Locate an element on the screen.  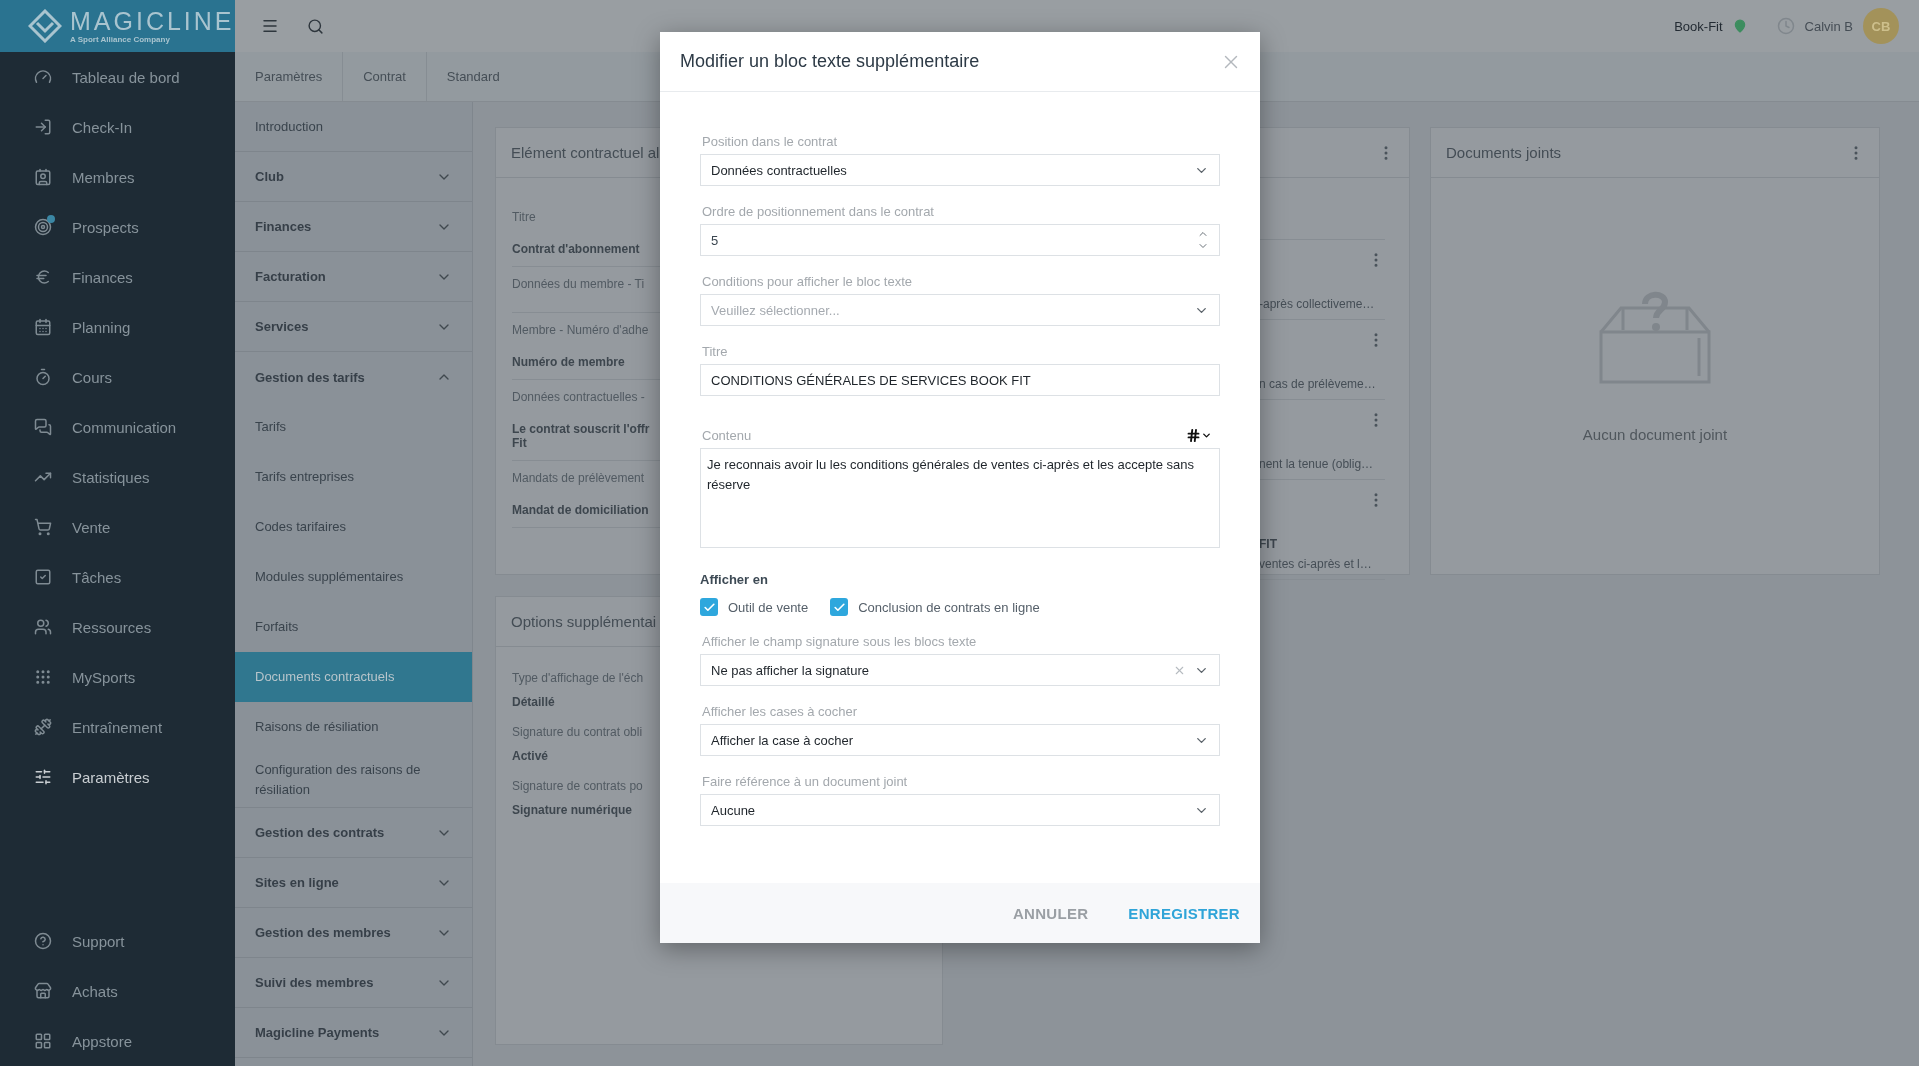
nav-item: Vente is located at coordinates (117, 527).